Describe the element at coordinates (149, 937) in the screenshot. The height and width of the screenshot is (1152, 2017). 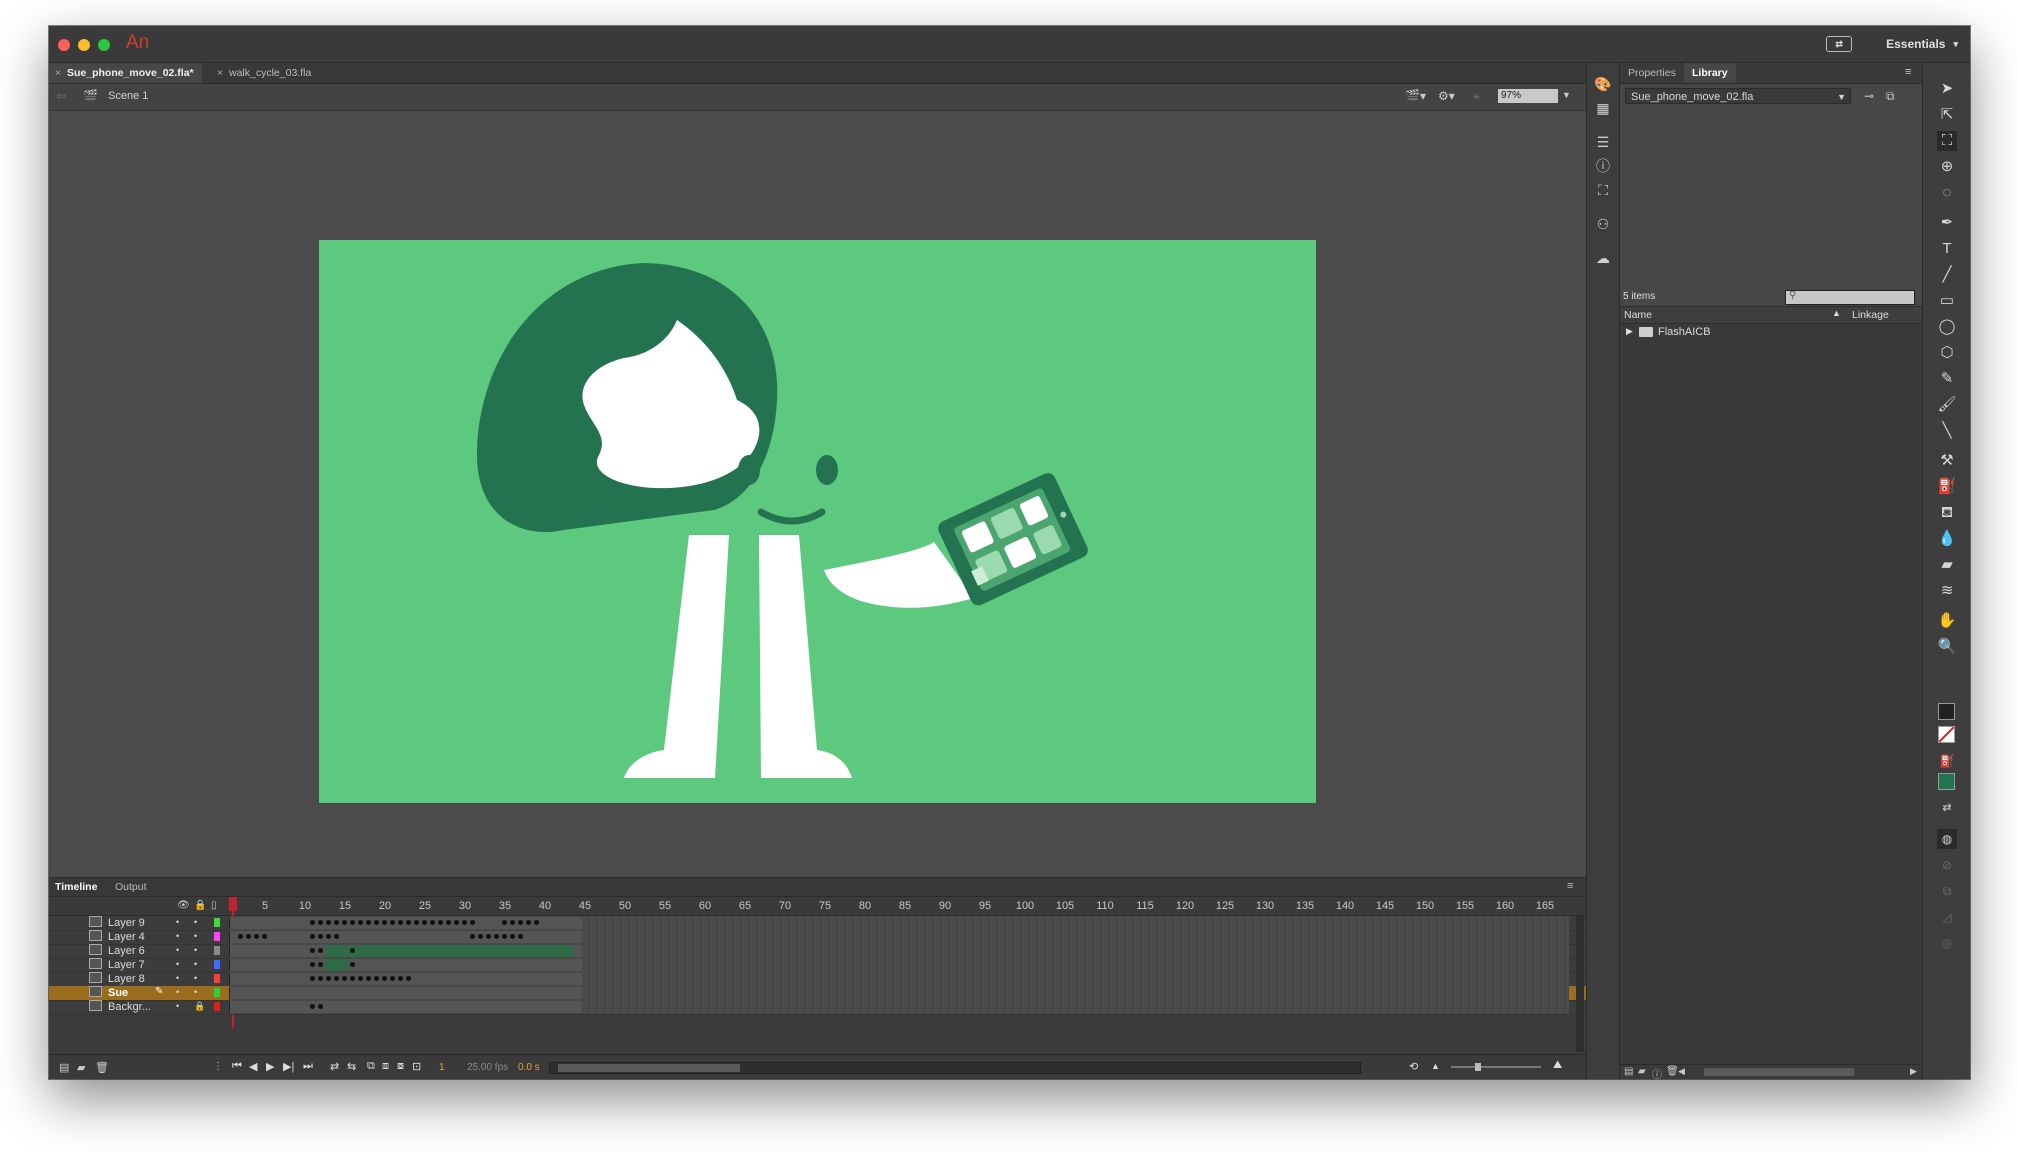
I see `layer-name: Layer 4` at that location.